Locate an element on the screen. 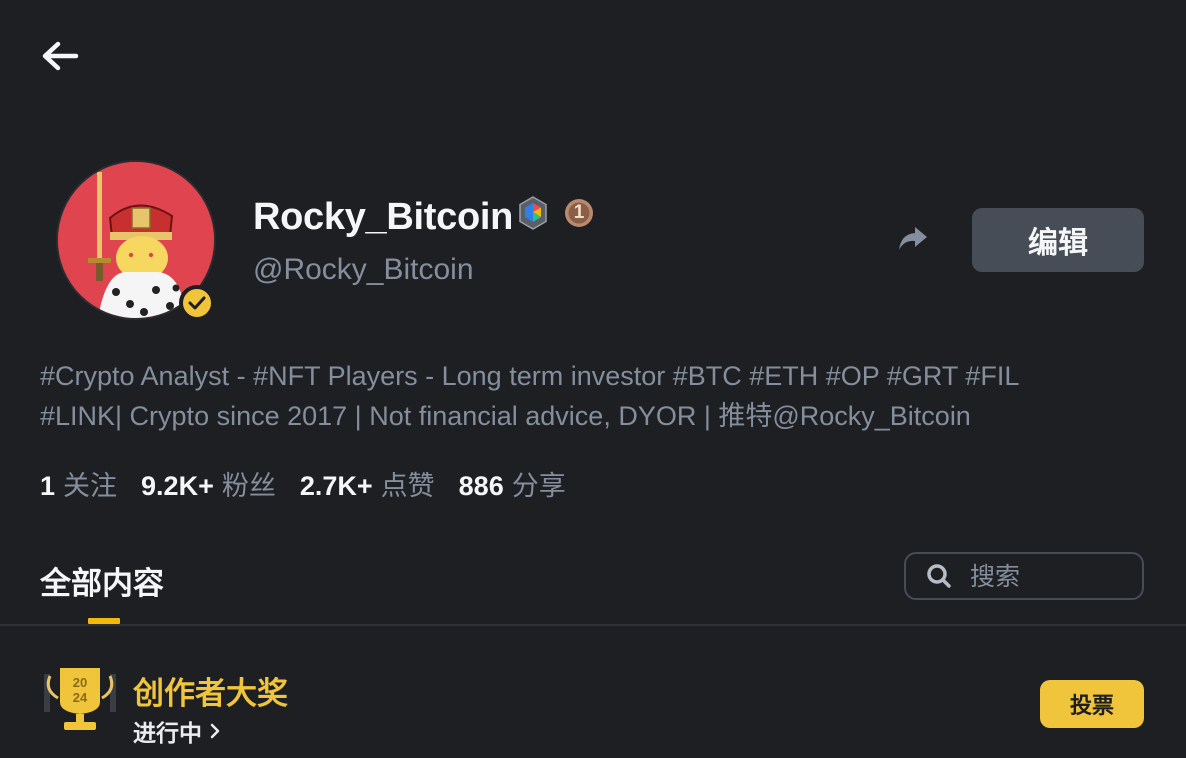  stat-label: 点赞 is located at coordinates (407, 486).